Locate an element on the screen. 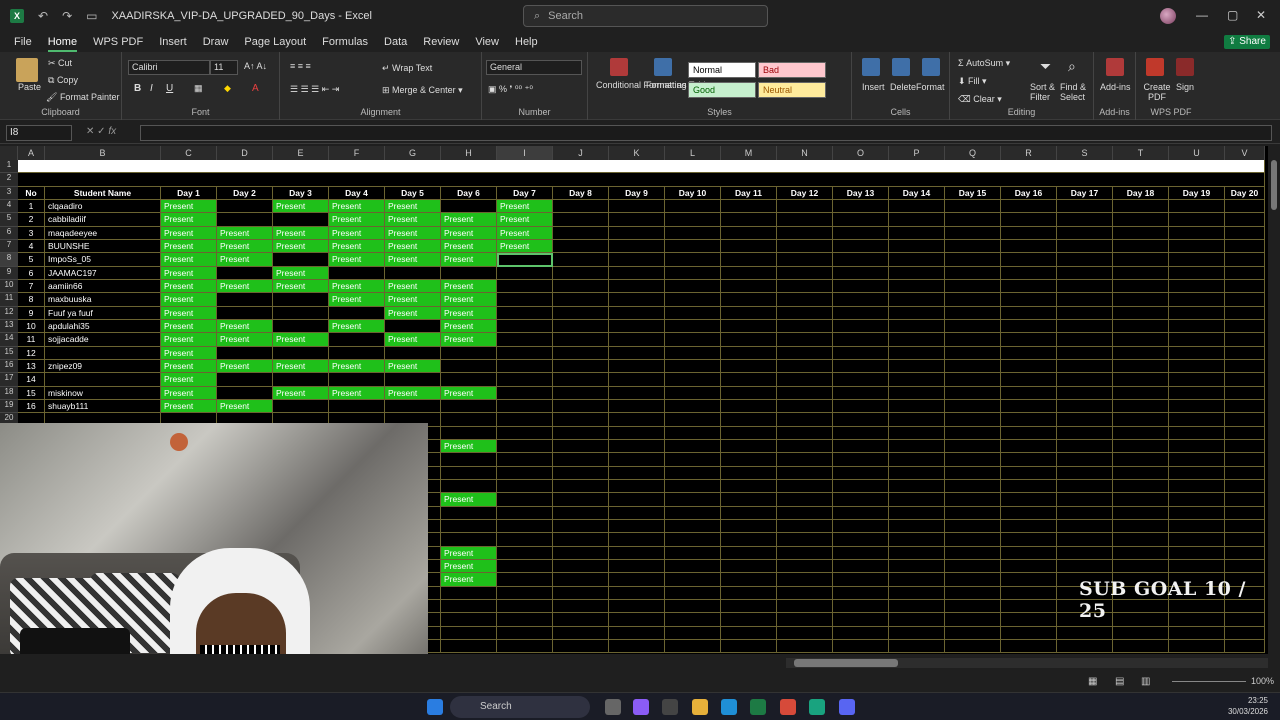 The image size is (1280, 720). cell: 10 is located at coordinates (31, 326).